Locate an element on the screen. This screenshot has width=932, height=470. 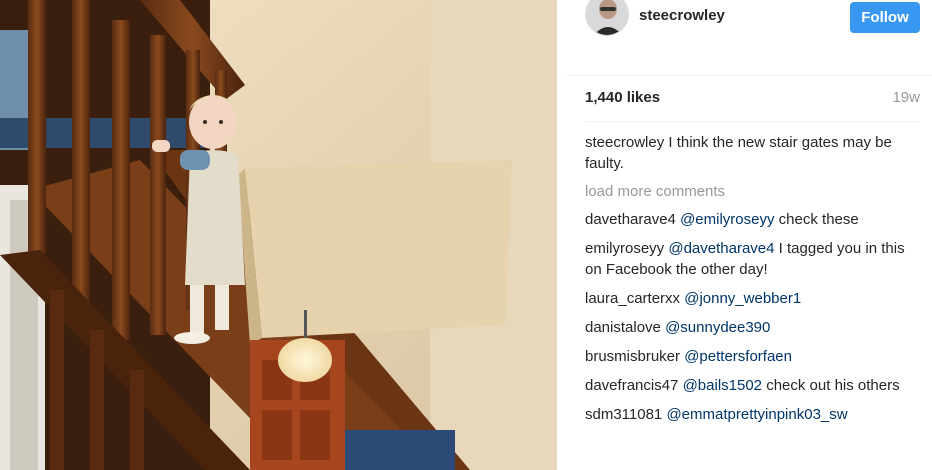
follow-button: Follow is located at coordinates (885, 17).